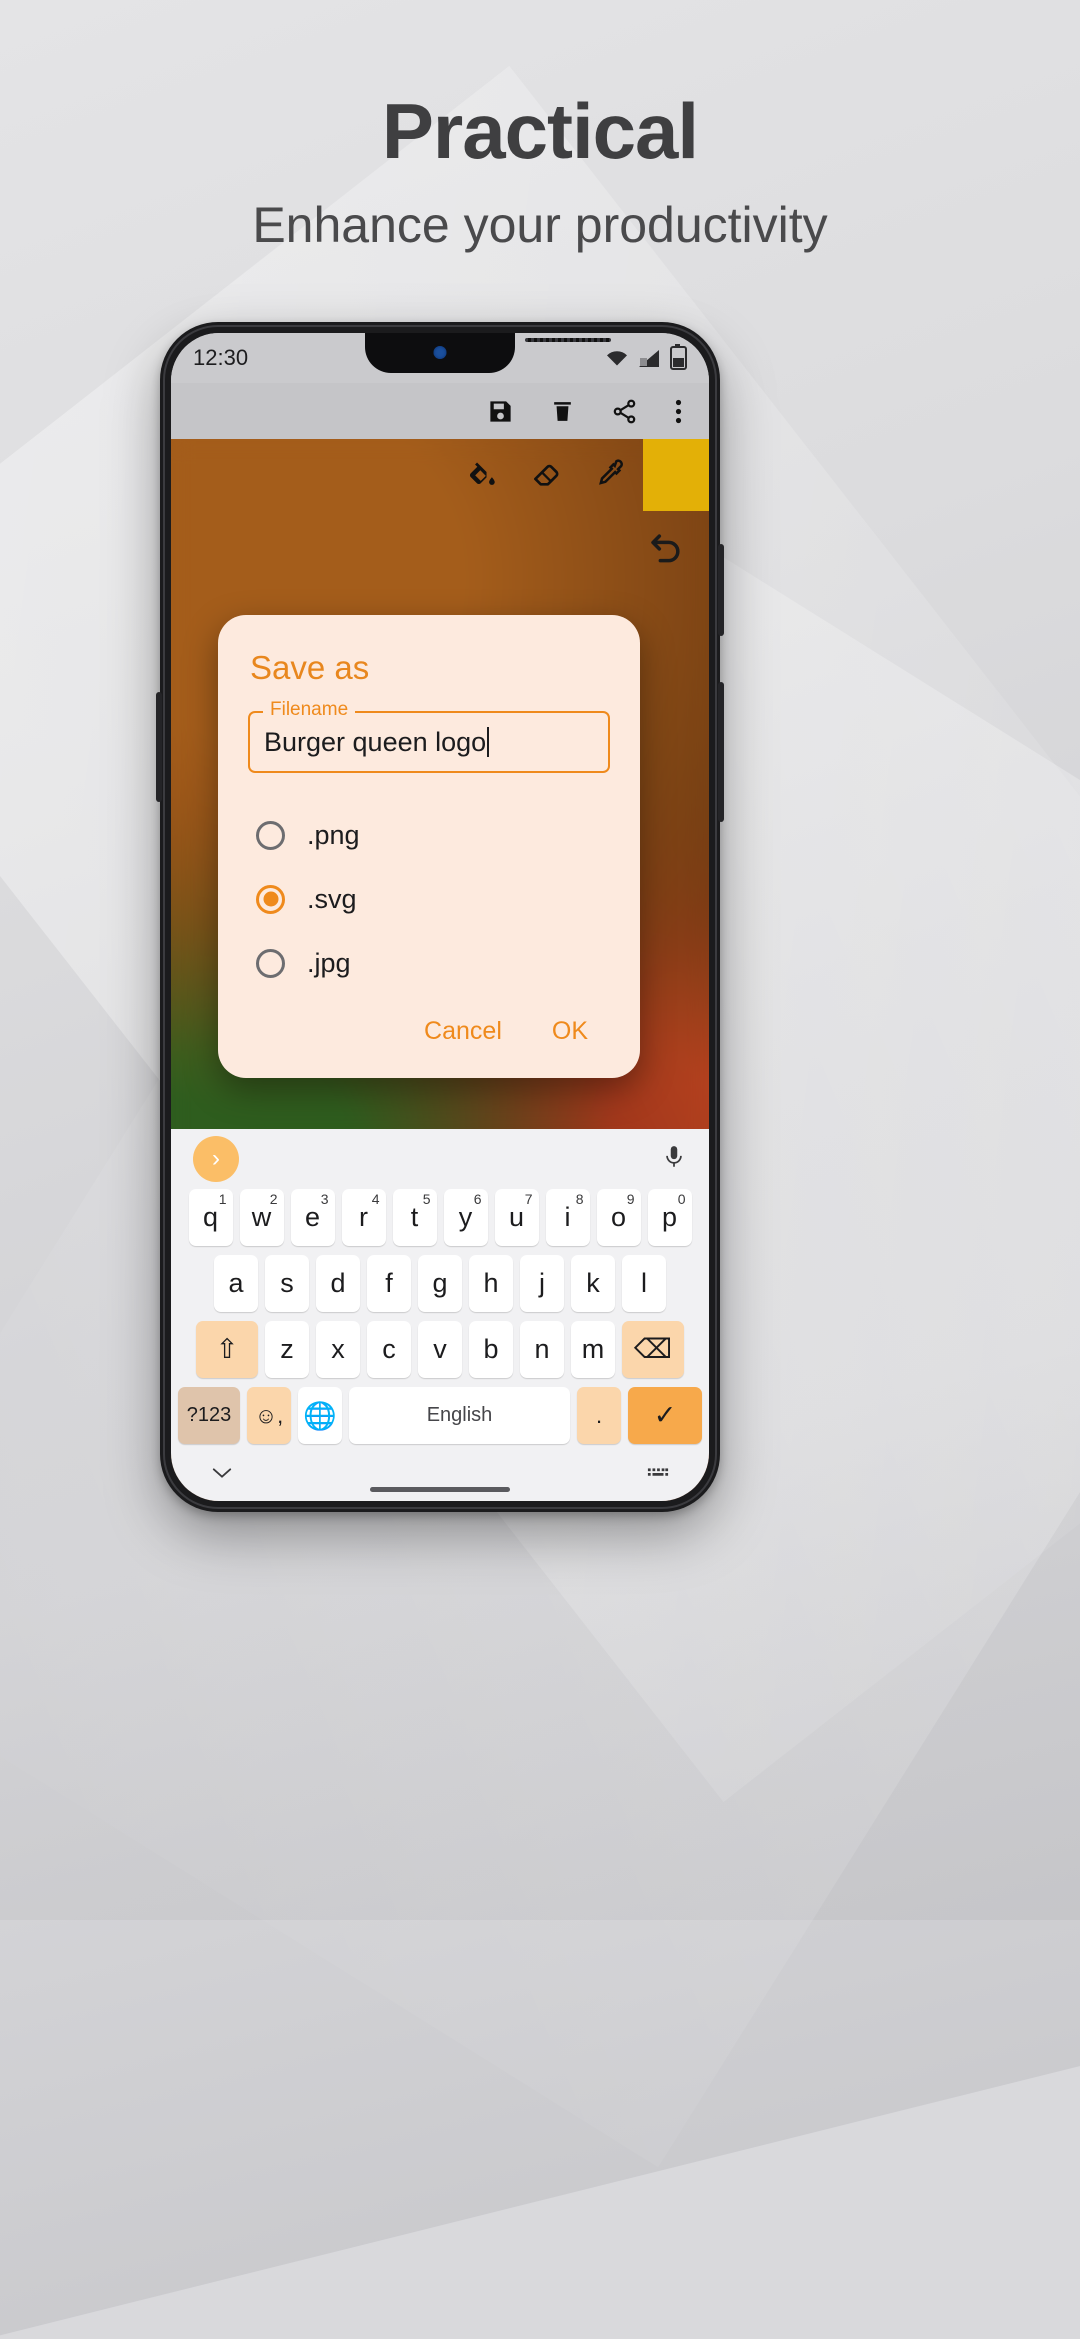  Describe the element at coordinates (414, 1217) in the screenshot. I see `key-t: 5t` at that location.